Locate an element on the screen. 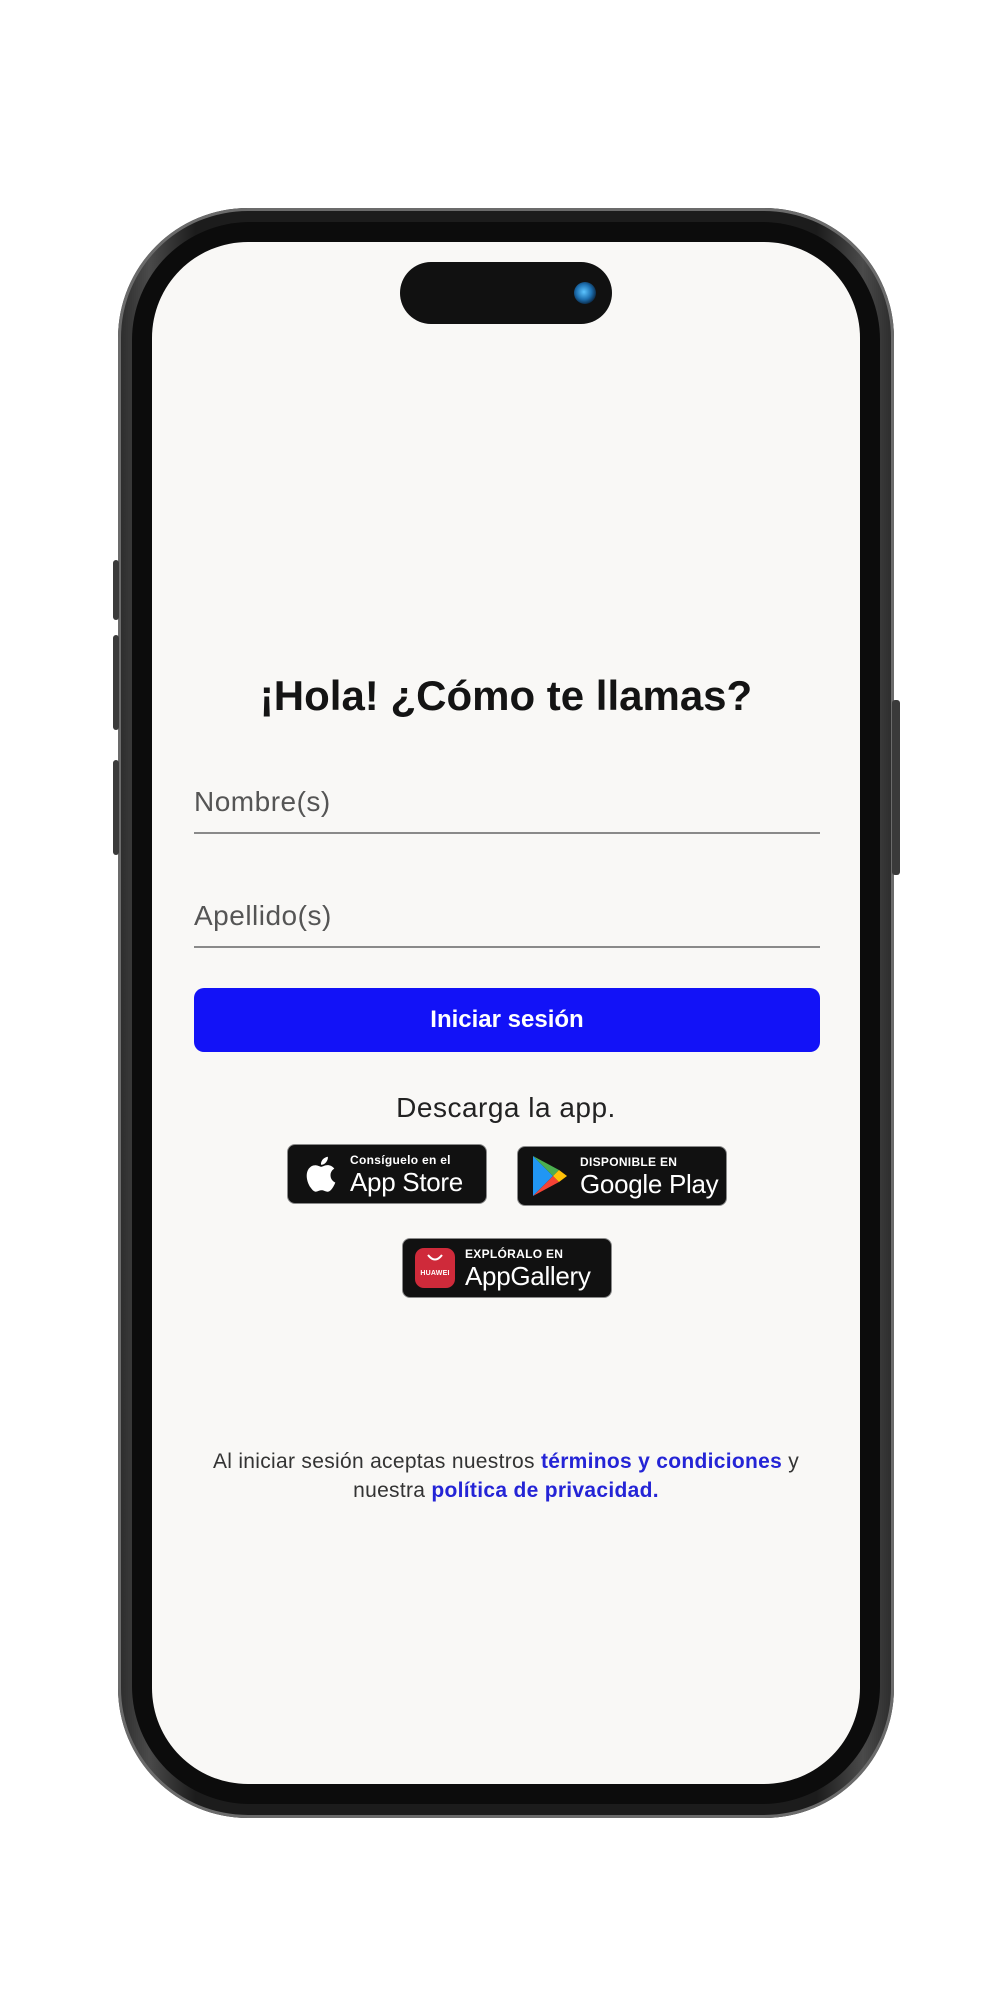 Image resolution: width=1000 pixels, height=2000 pixels. download-label: Descarga la app. is located at coordinates (506, 1107).